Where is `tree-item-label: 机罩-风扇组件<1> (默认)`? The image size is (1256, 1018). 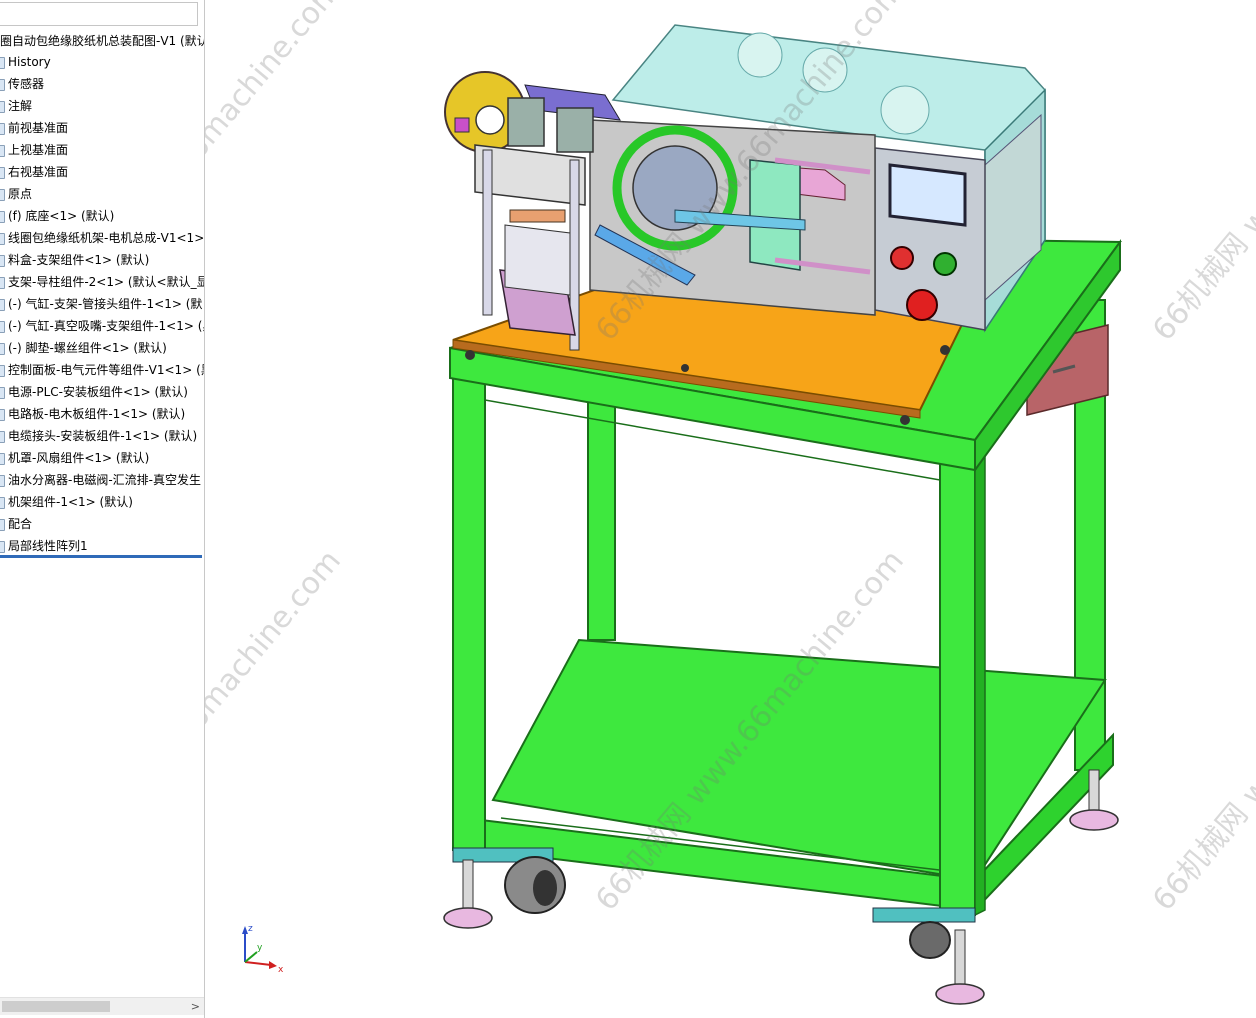
tree-item-label: 机罩-风扇组件<1> (默认) is located at coordinates (79, 458).